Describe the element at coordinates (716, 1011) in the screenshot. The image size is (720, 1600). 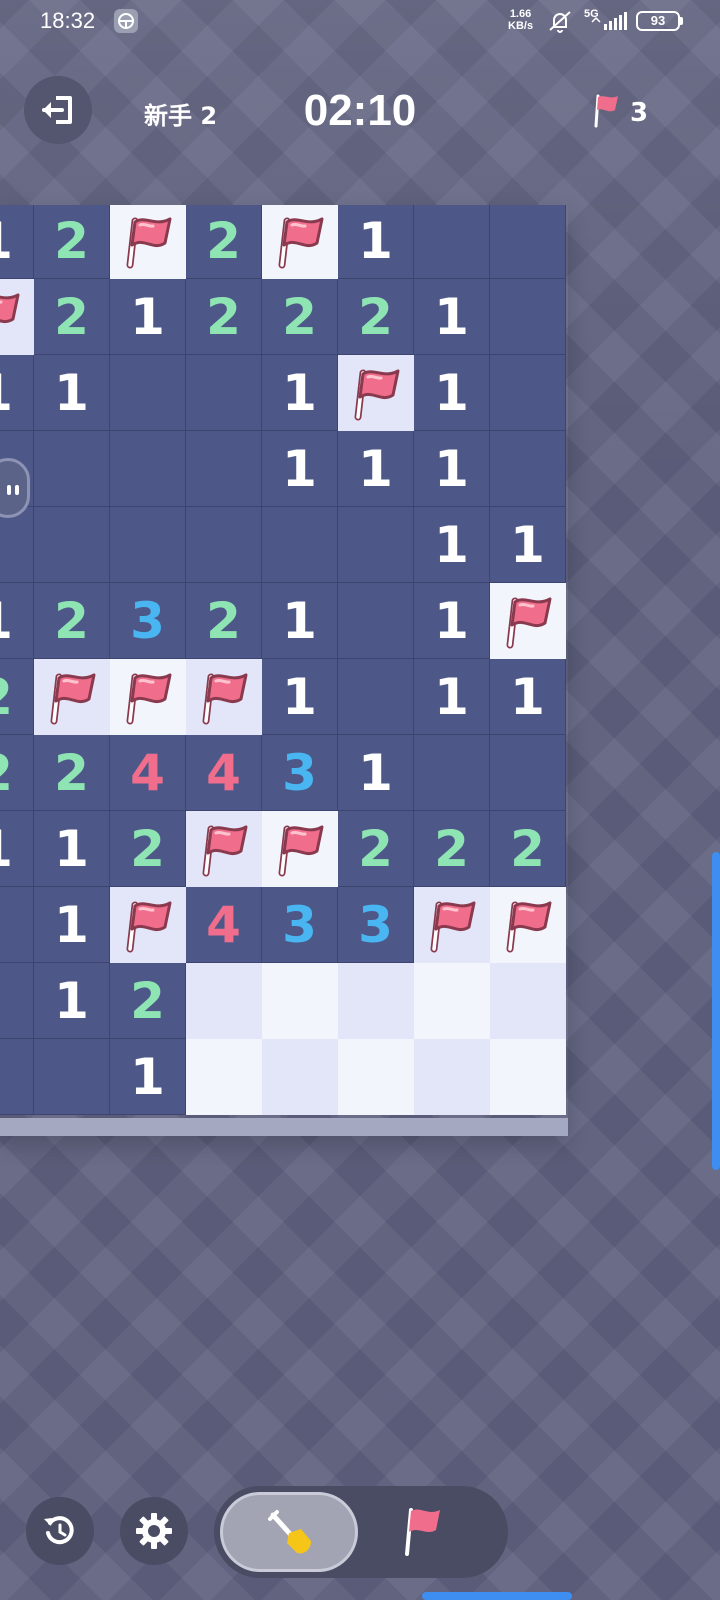
I see `scrollbar` at that location.